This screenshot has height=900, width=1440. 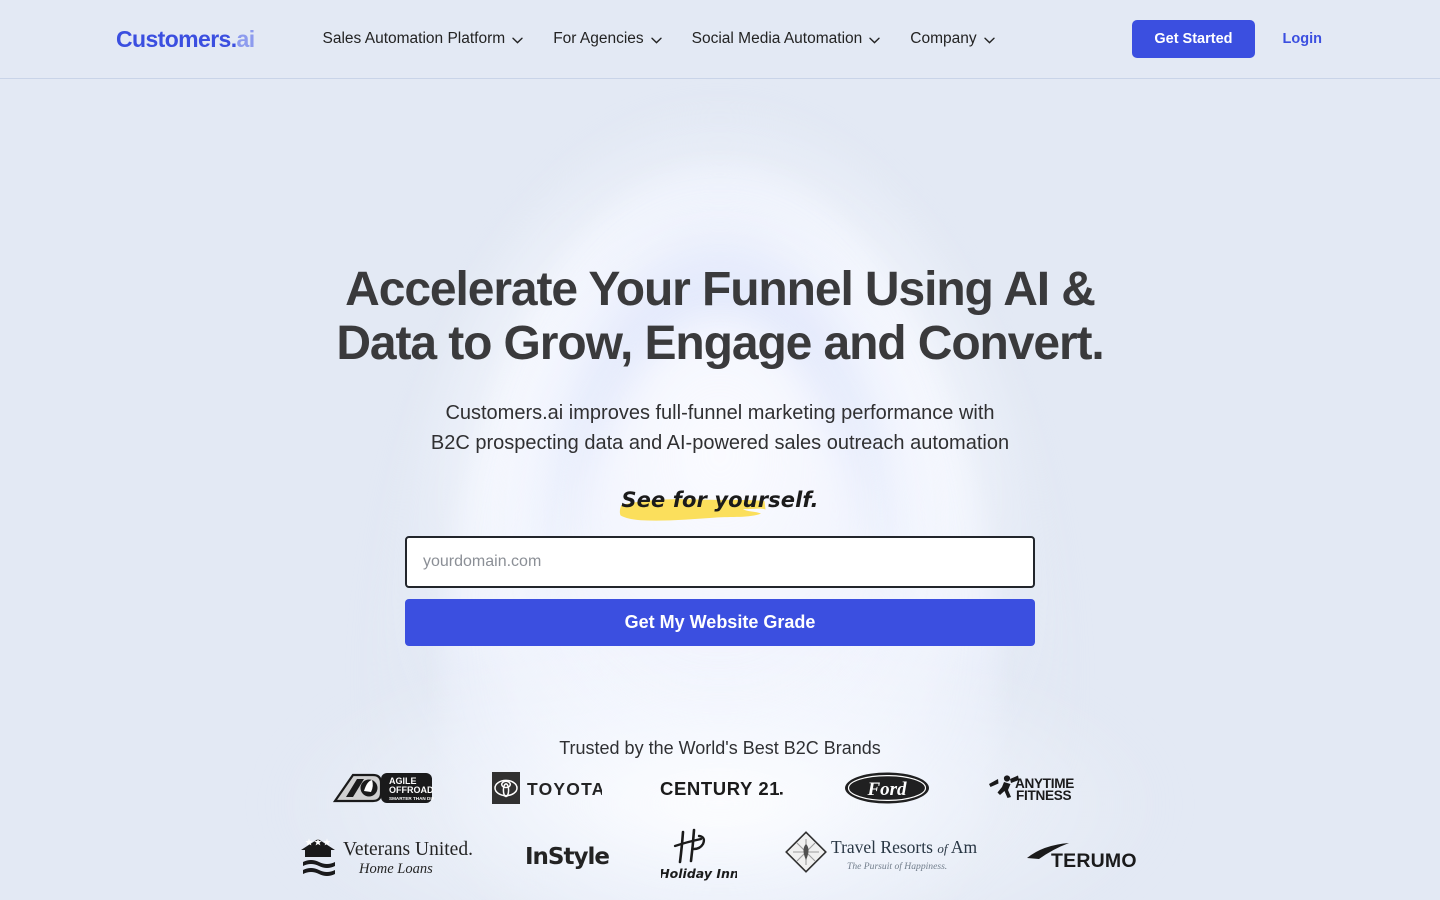 I want to click on svg-text: OFFROAD, so click(x=411, y=790).